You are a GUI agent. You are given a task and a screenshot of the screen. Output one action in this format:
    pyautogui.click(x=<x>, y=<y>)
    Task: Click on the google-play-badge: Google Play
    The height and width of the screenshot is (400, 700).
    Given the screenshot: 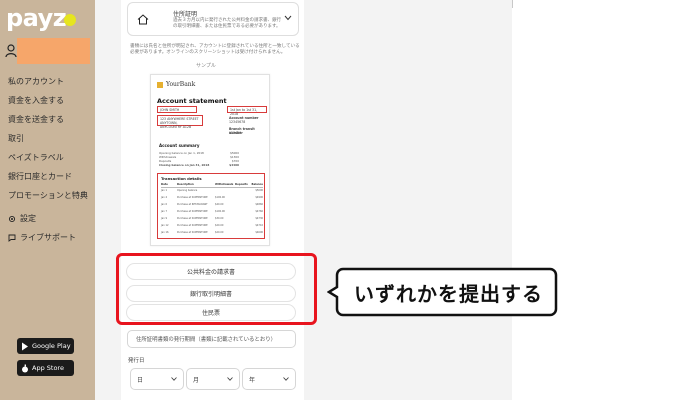 What is the action you would take?
    pyautogui.click(x=45, y=346)
    